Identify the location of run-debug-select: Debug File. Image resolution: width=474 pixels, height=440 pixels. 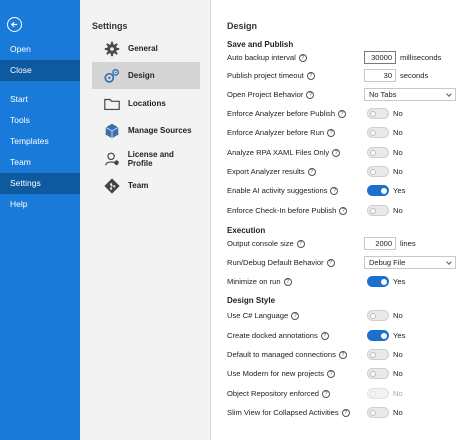
(410, 262).